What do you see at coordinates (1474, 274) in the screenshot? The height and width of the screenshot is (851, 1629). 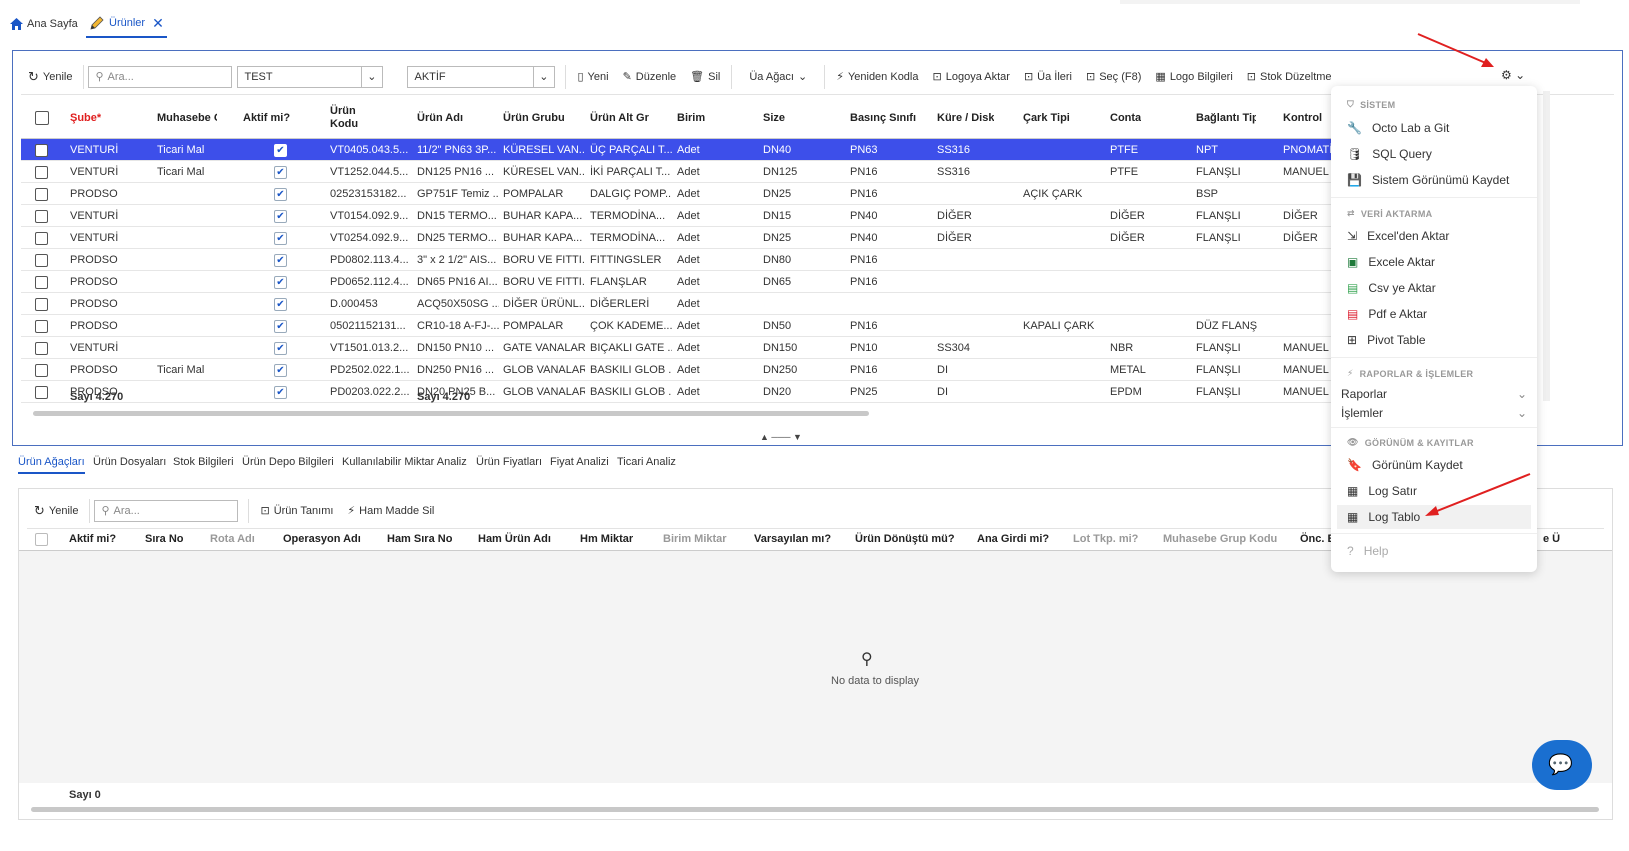 I see `annotation-arrows` at bounding box center [1474, 274].